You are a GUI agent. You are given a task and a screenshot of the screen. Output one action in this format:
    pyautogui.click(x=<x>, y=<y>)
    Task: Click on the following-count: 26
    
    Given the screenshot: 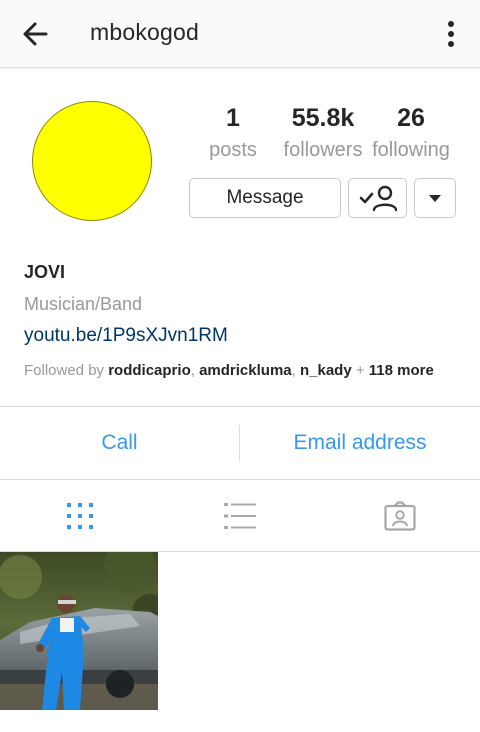 What is the action you would take?
    pyautogui.click(x=411, y=118)
    